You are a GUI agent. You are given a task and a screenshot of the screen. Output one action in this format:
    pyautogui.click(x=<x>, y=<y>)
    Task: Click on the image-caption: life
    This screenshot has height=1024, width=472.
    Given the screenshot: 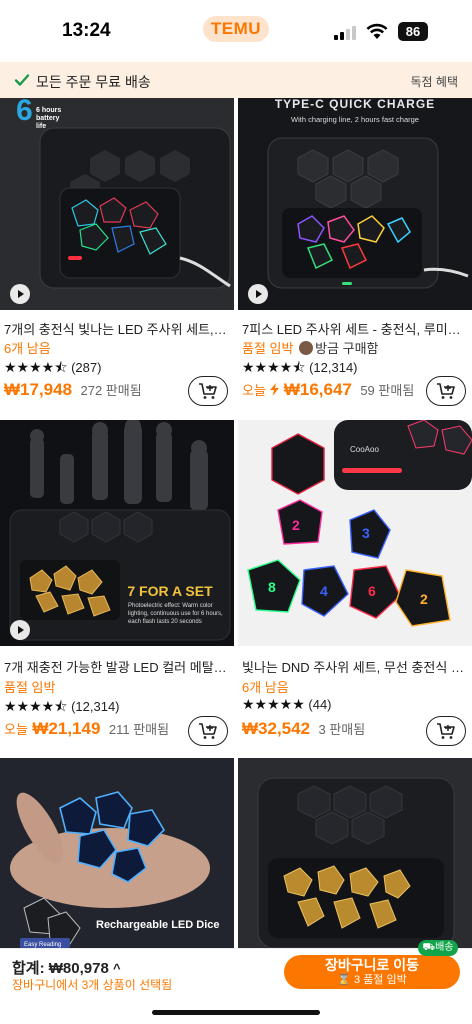 What is the action you would take?
    pyautogui.click(x=41, y=126)
    